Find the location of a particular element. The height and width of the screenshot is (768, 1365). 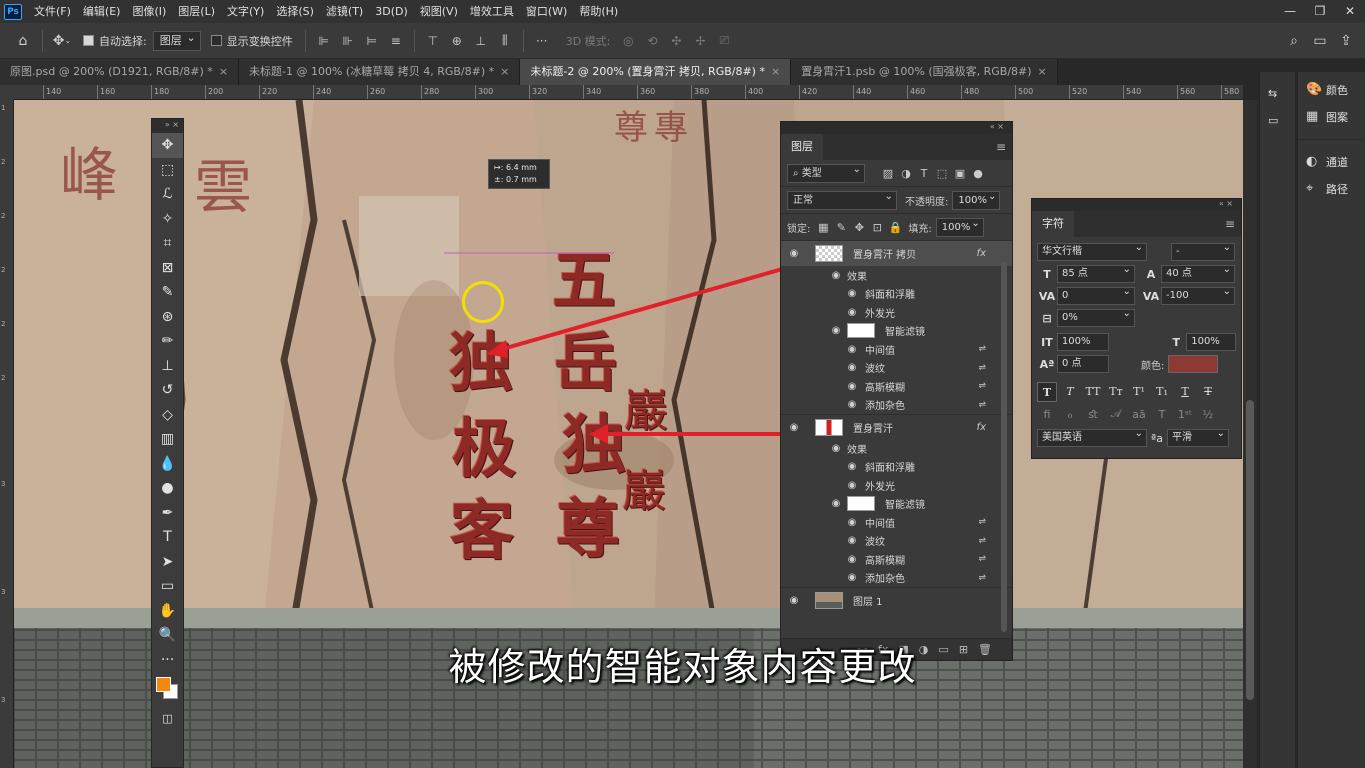

layer-effects-row: ◉ 效果 is located at coordinates (896, 448).